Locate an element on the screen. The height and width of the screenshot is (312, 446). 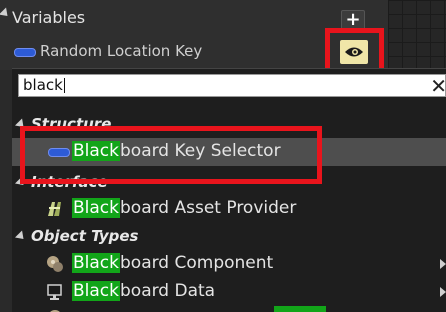
item-label: Blackboard Data is located at coordinates (143, 291).